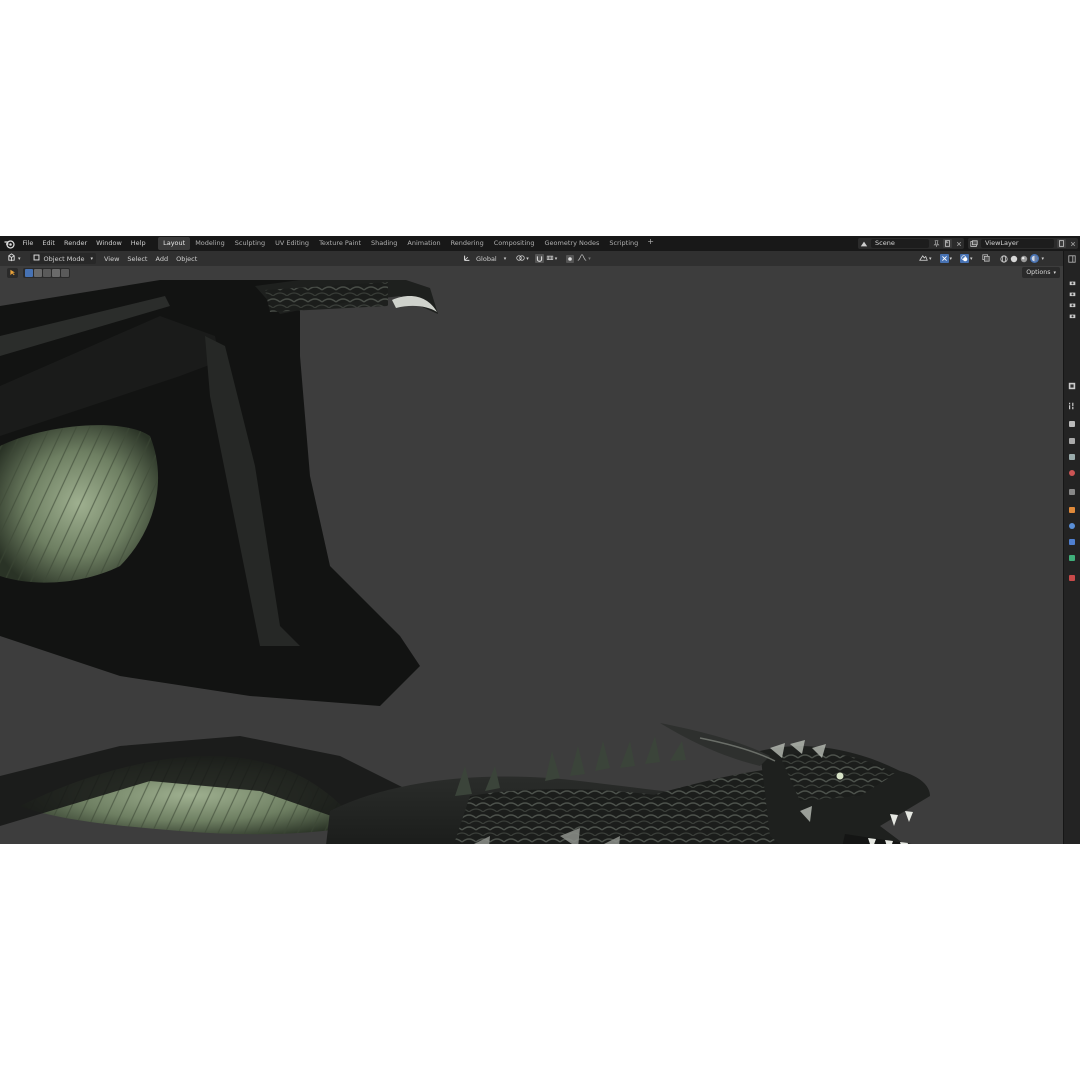  What do you see at coordinates (109, 243) in the screenshot?
I see `menu-window: Window` at bounding box center [109, 243].